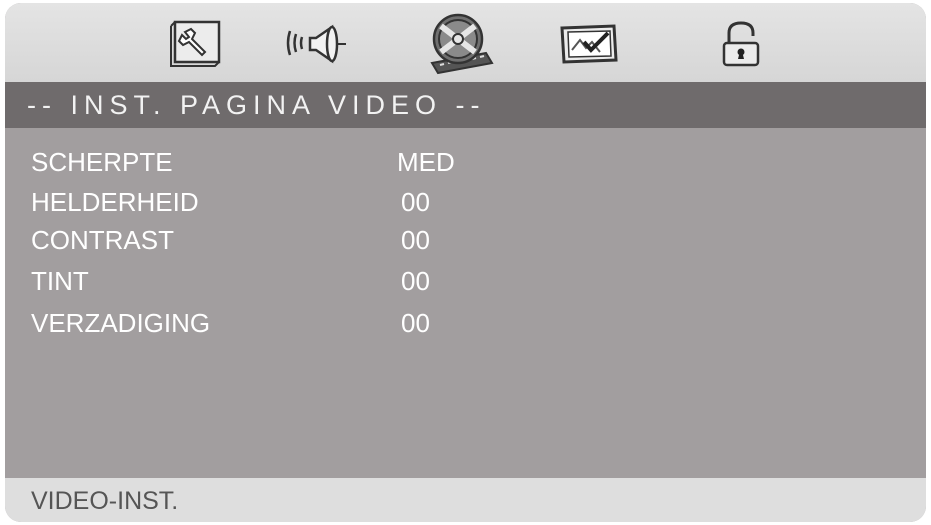  Describe the element at coordinates (465, 207) in the screenshot. I see `setting-row-helderheid: HELDERHEID 00` at that location.